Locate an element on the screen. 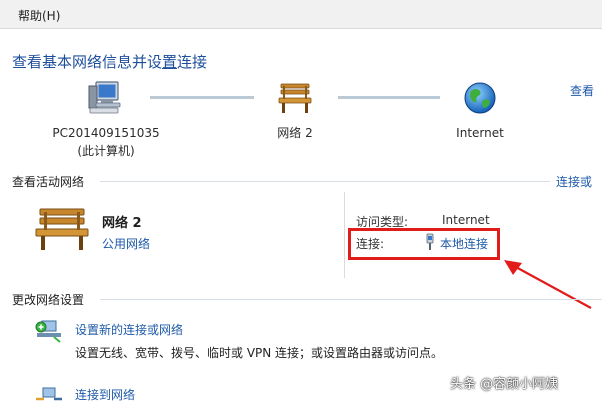 The height and width of the screenshot is (403, 602). see-full-map-link: 查看 is located at coordinates (582, 90).